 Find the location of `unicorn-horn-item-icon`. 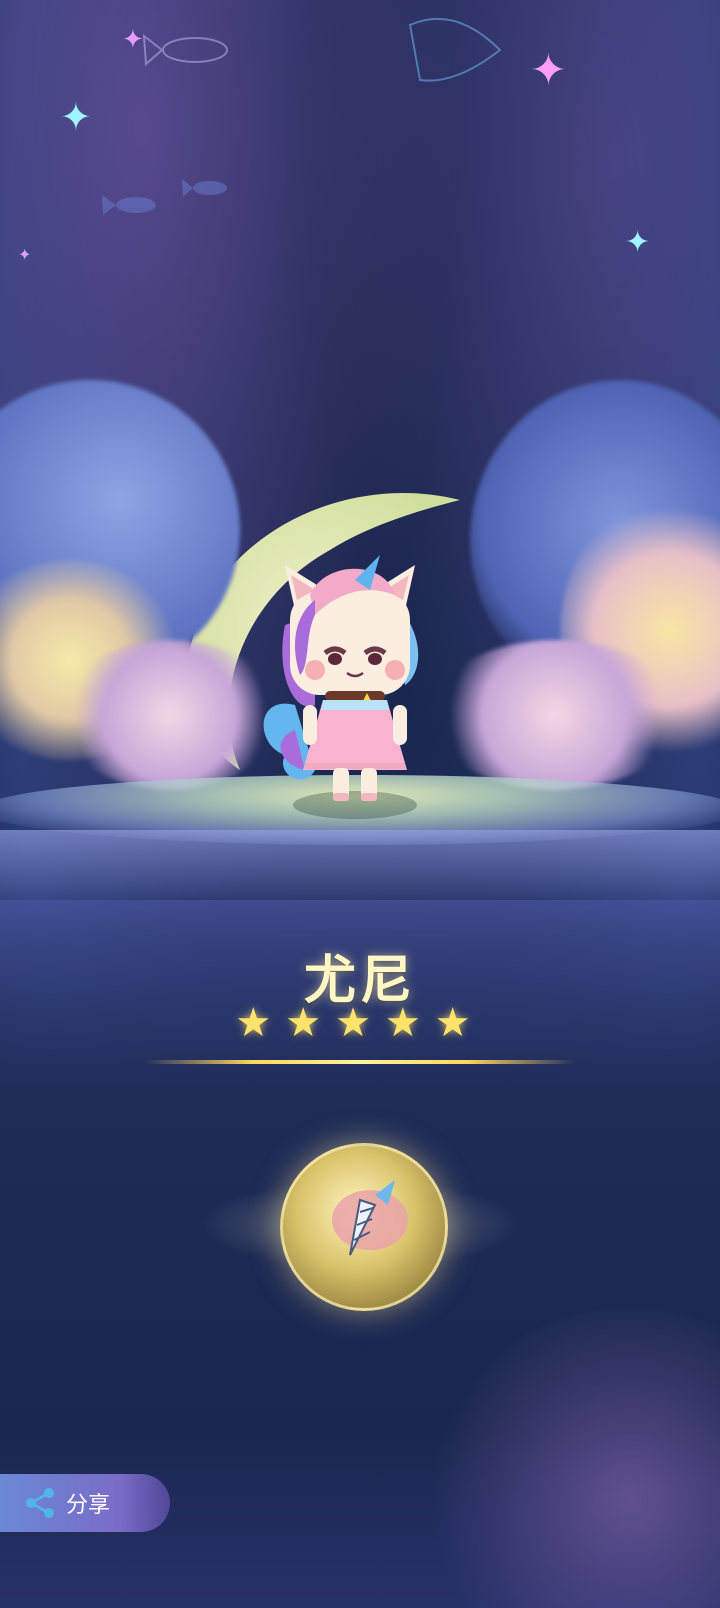

unicorn-horn-item-icon is located at coordinates (370, 1218).